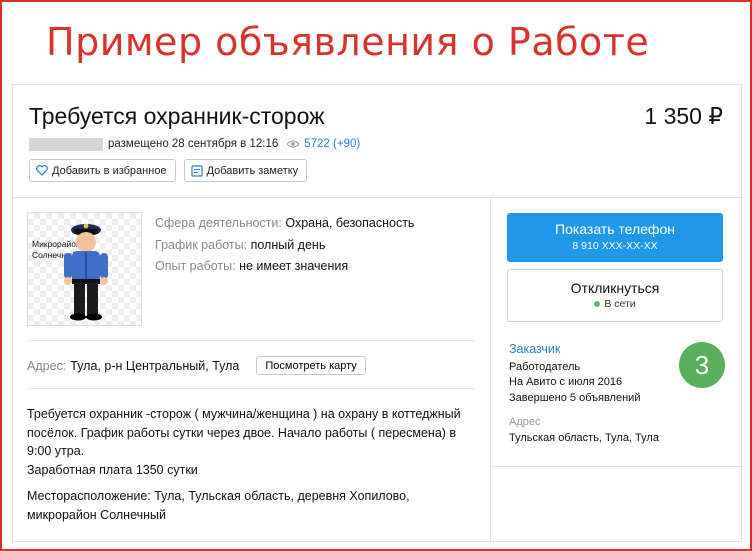  What do you see at coordinates (196, 170) in the screenshot?
I see `note-icon` at bounding box center [196, 170].